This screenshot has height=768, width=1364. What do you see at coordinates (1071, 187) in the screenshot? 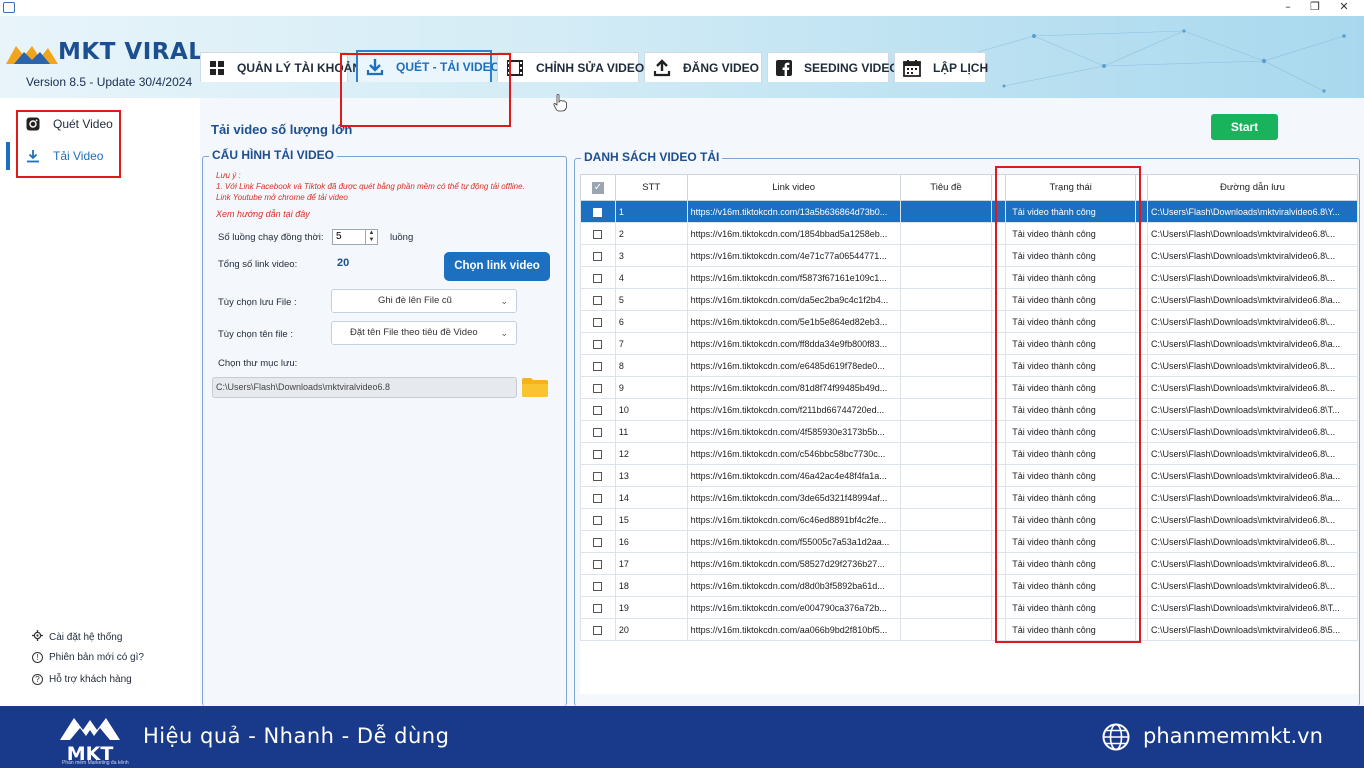
I see `column-header-status: Trạng thái` at bounding box center [1071, 187].